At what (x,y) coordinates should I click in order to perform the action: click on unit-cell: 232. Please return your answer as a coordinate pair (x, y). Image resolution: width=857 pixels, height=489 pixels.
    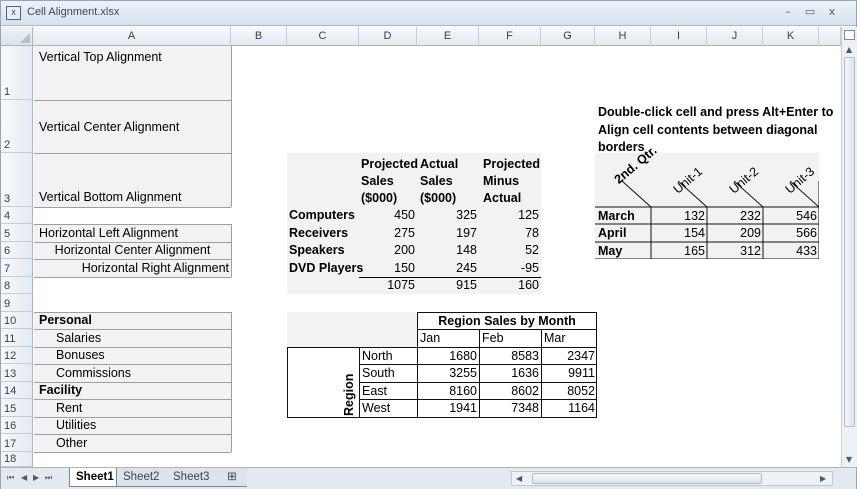
    Looking at the image, I should click on (734, 216).